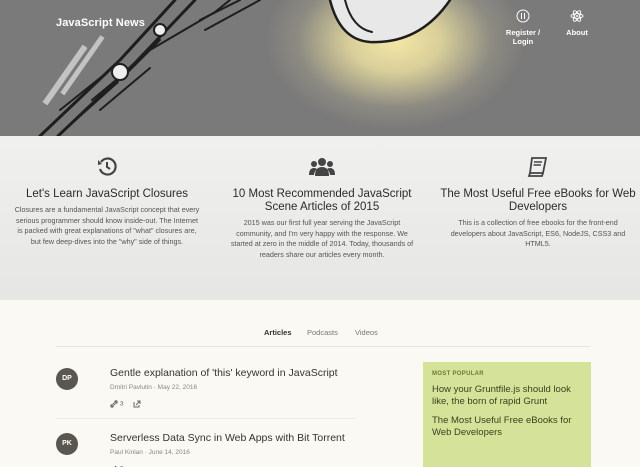 This screenshot has width=640, height=467. I want to click on history-icon, so click(107, 166).